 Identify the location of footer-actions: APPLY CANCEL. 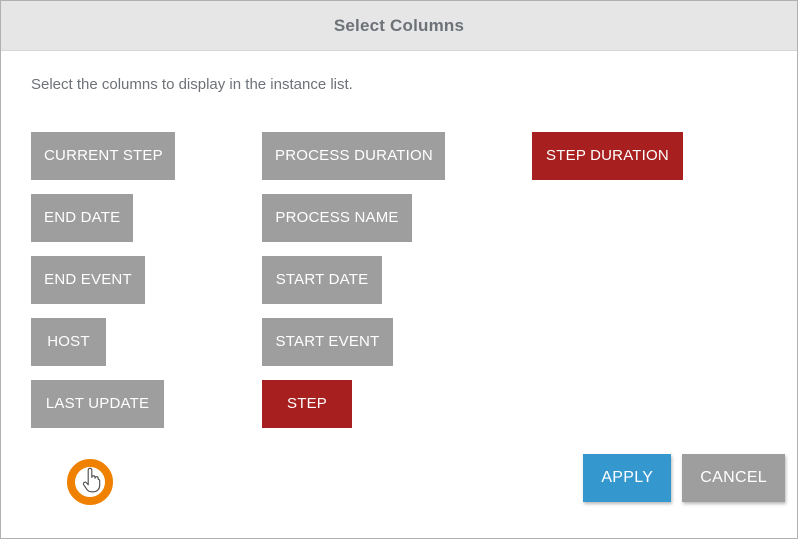
(684, 478).